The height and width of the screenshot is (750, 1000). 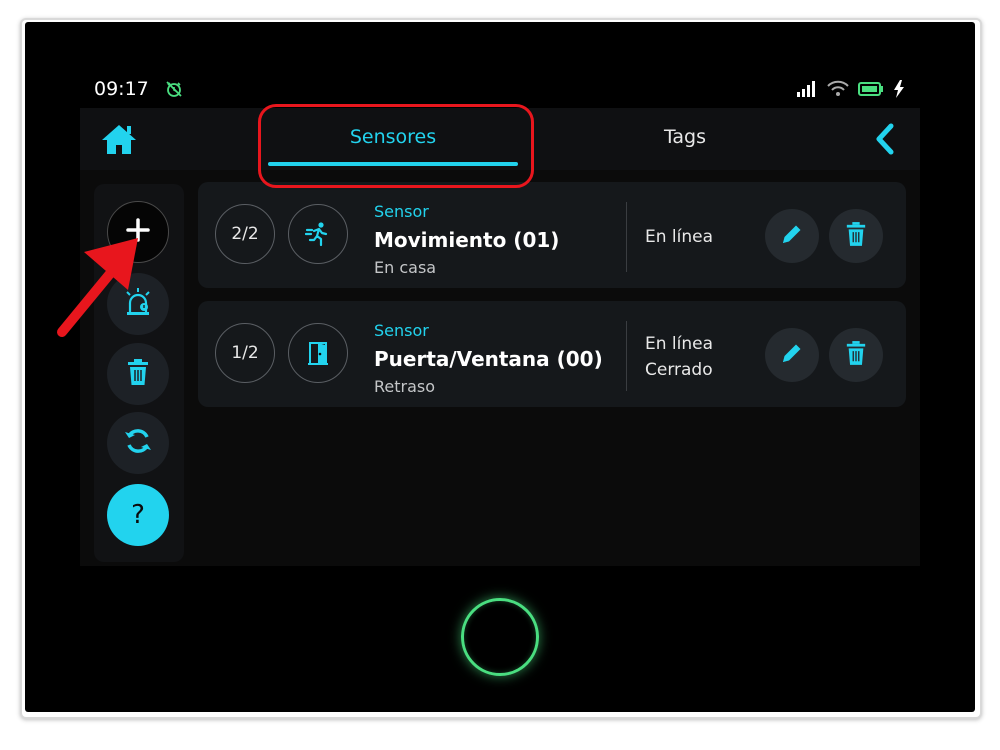 I want to click on sensor-state: Cerrado, so click(x=679, y=370).